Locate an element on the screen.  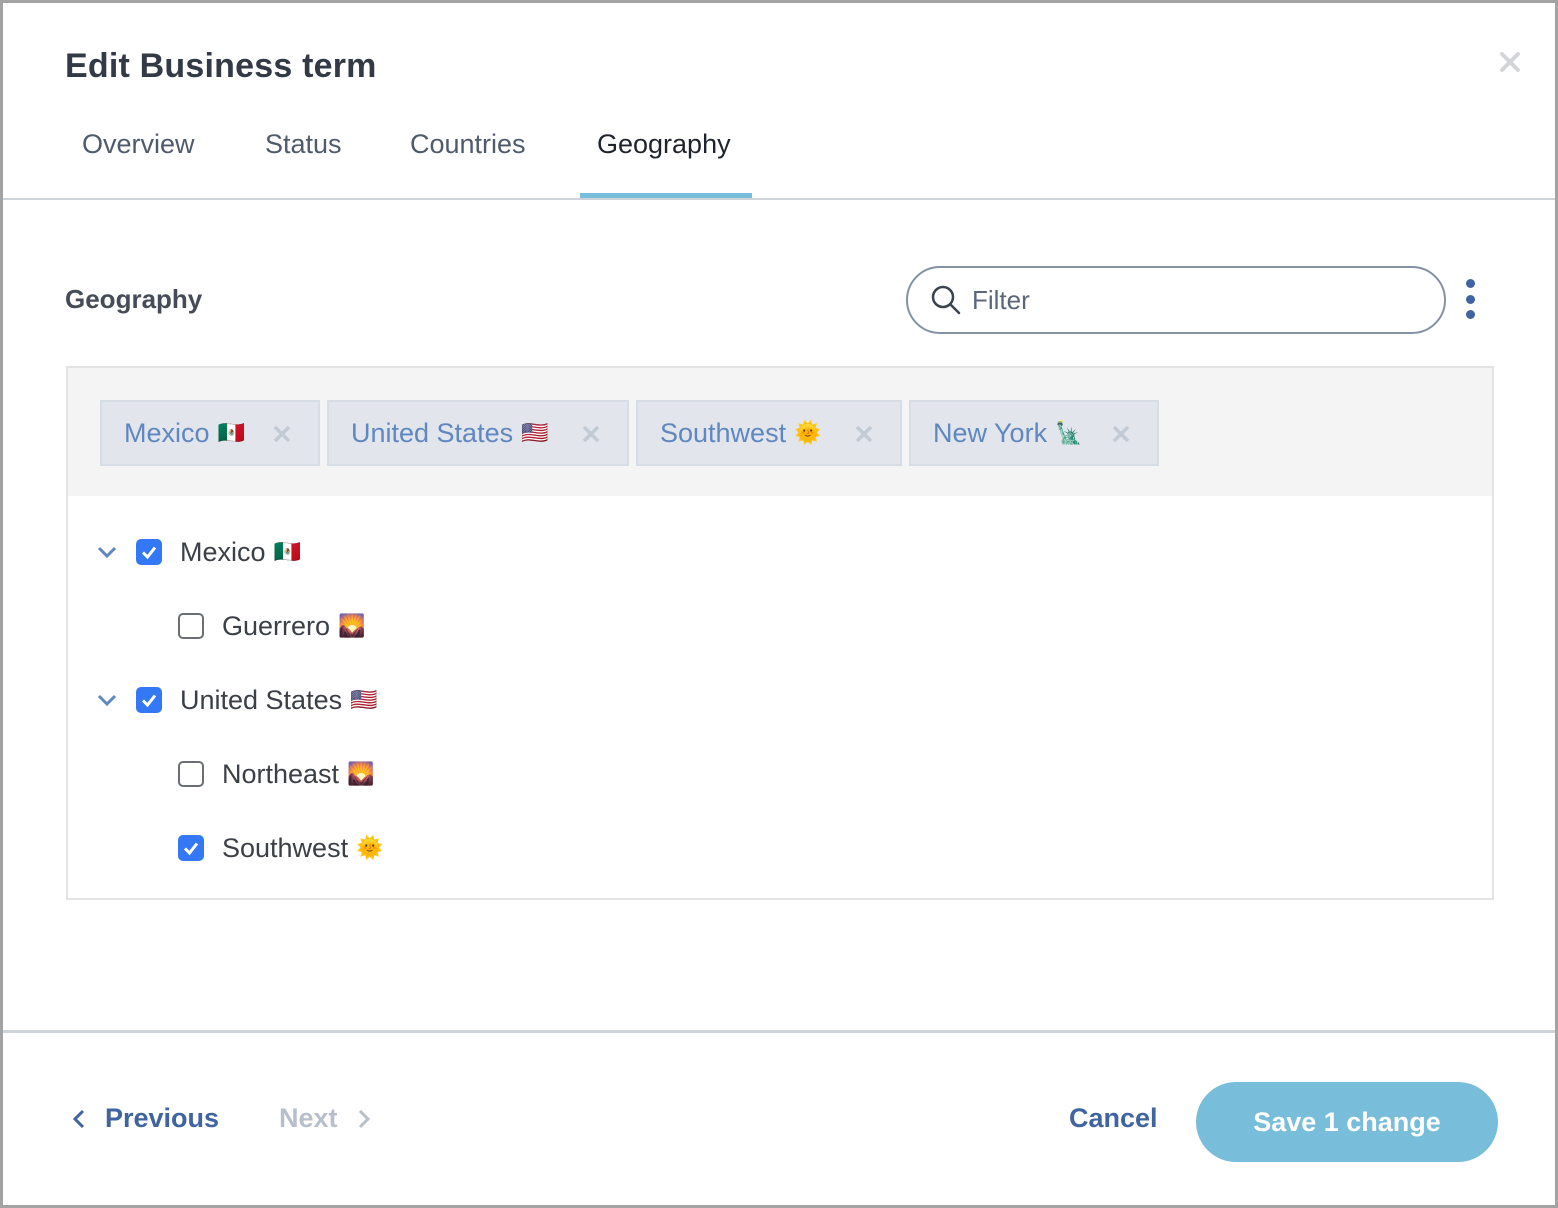
chip-label: United States is located at coordinates (432, 432).